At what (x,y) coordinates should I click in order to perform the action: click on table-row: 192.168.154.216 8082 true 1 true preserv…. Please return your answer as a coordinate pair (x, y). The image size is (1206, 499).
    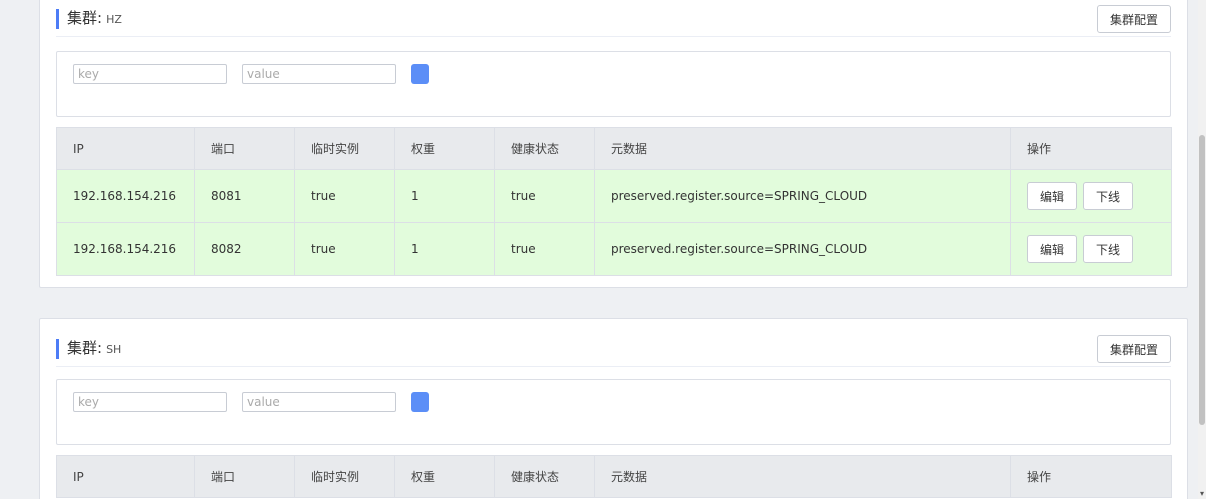
    Looking at the image, I should click on (614, 249).